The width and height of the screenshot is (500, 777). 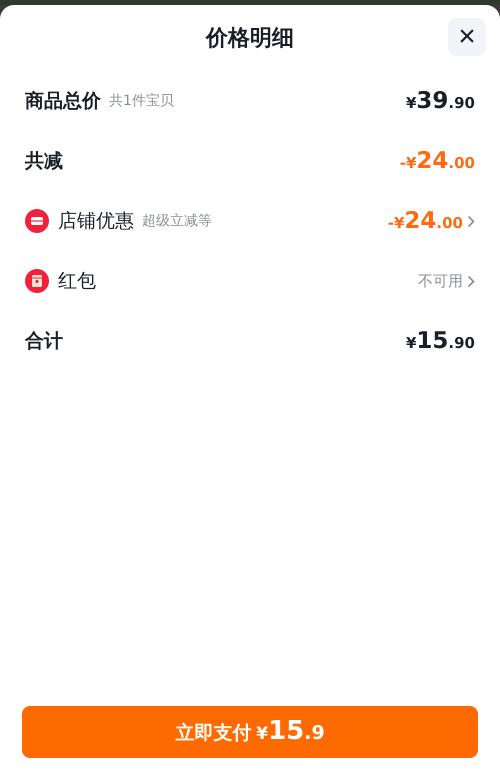 I want to click on close-button: ×, so click(x=467, y=37).